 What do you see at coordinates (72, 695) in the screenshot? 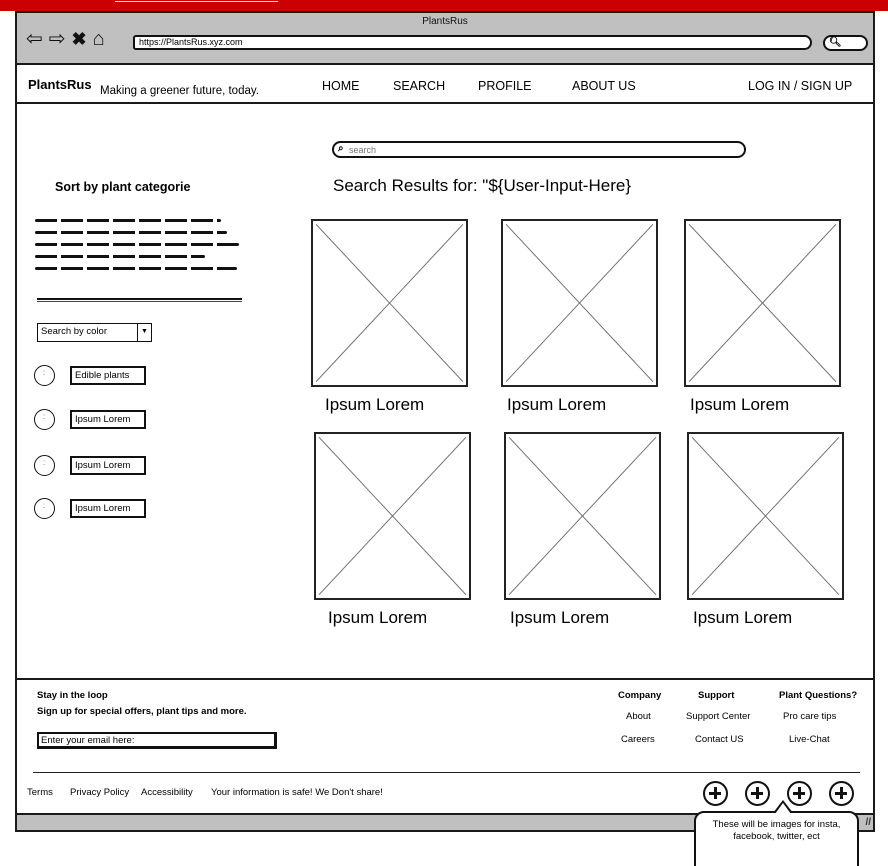
I see `newsletter-title: Stay in the loop` at bounding box center [72, 695].